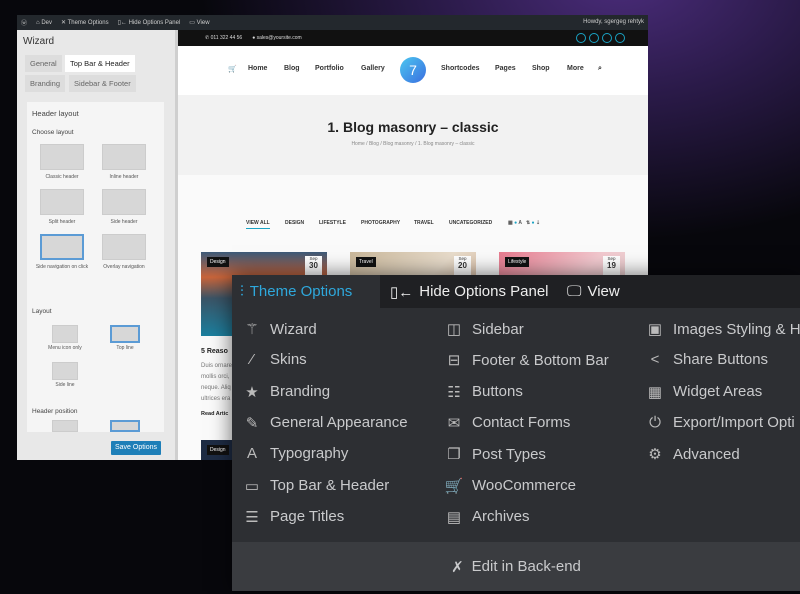  I want to click on layout-overlay-navigation, so click(124, 247).